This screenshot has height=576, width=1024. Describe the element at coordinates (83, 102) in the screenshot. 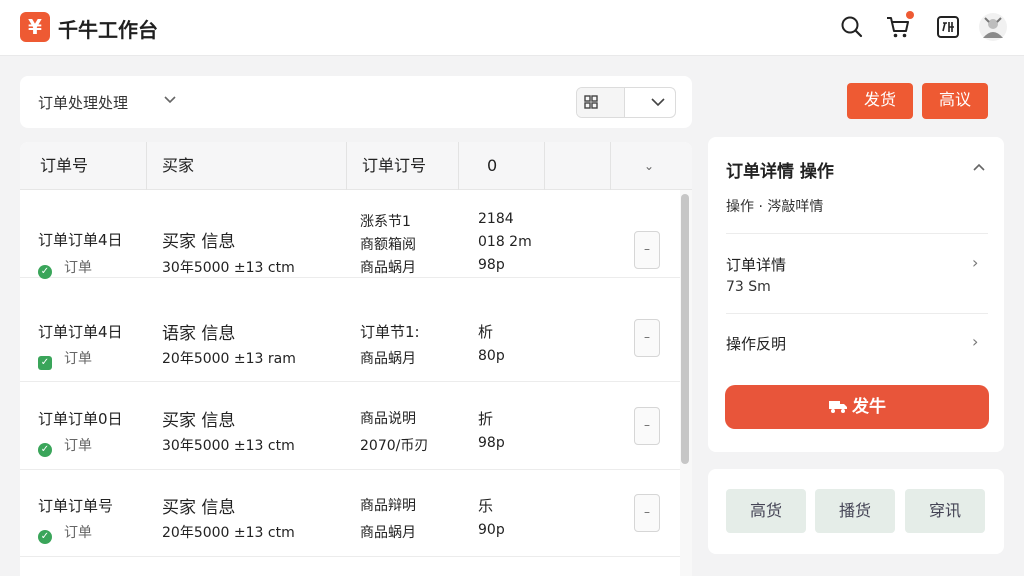

I see `order-filter-dropdown: 订单处理处理` at that location.